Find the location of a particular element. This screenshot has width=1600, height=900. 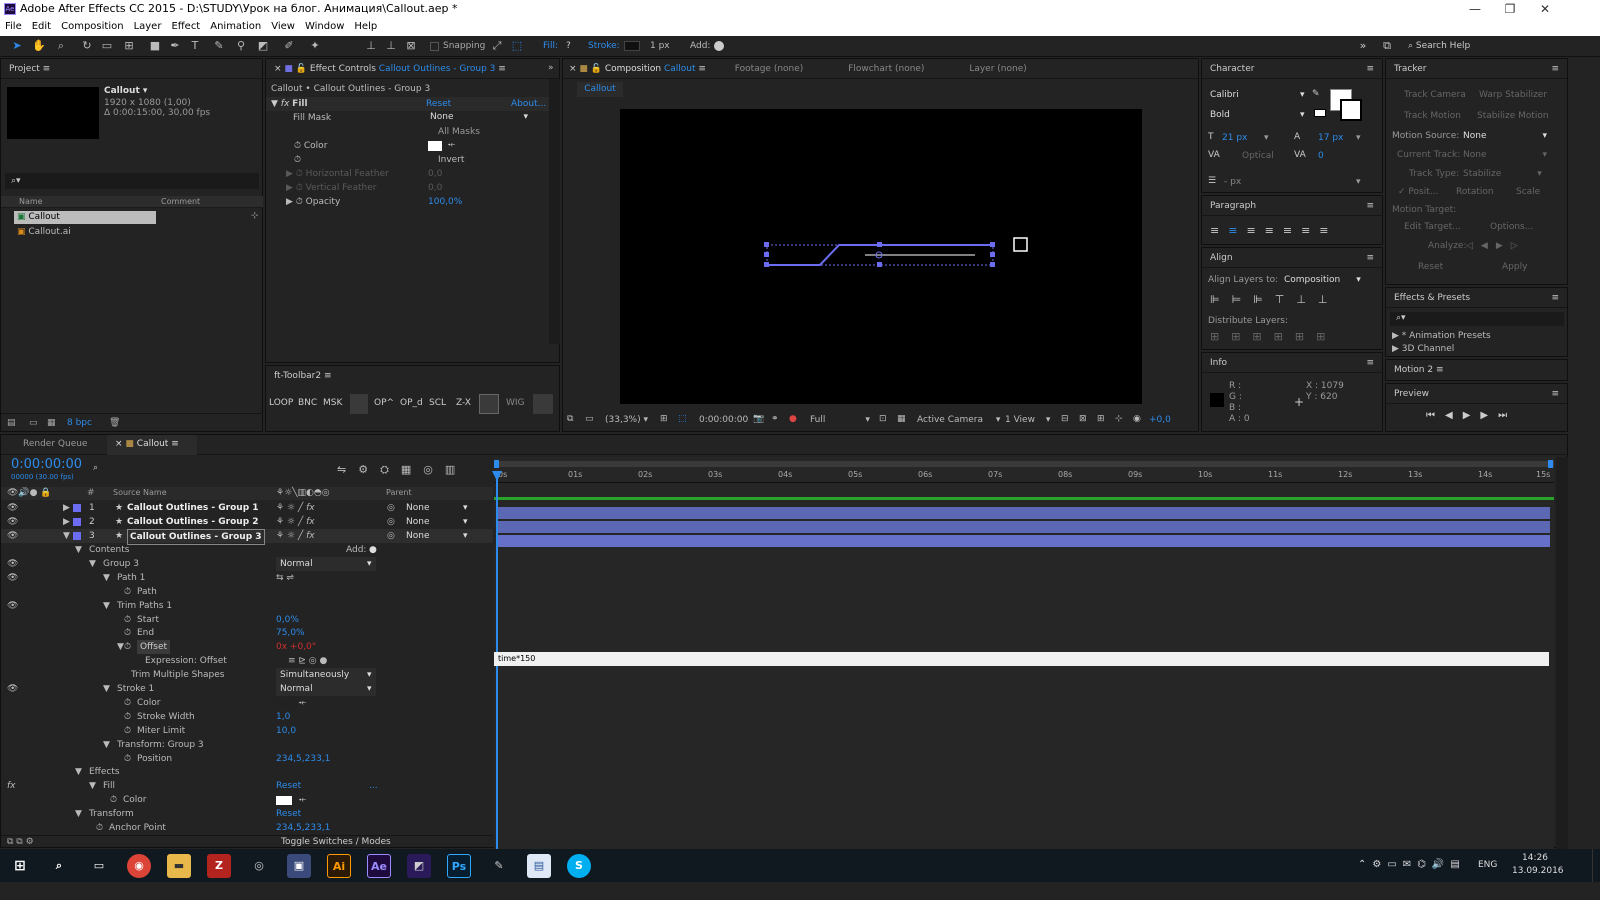

msk-button: MSK is located at coordinates (332, 403).